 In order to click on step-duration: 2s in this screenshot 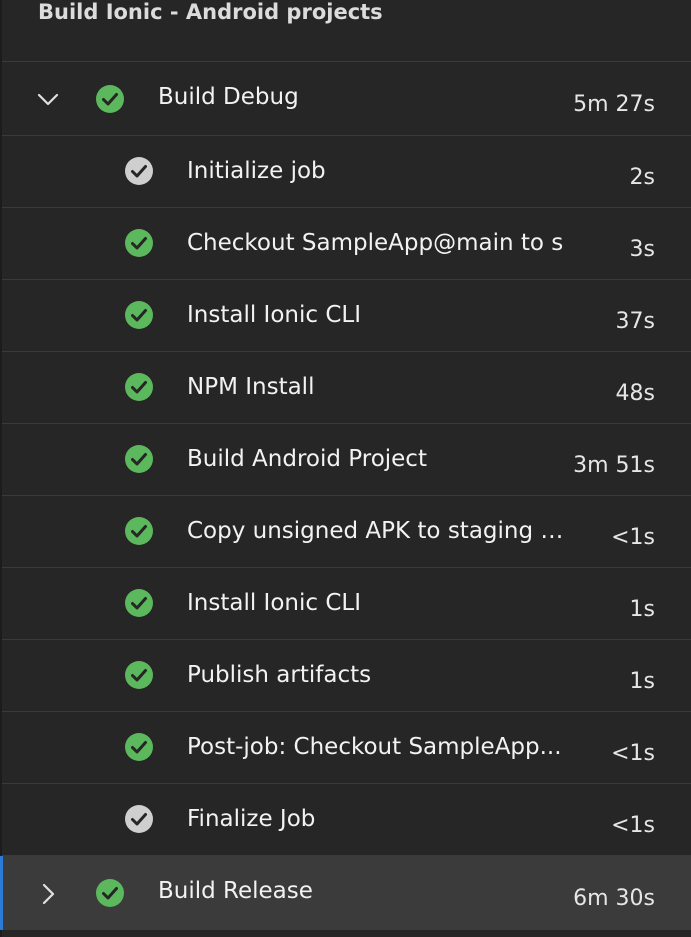, I will do `click(642, 177)`.